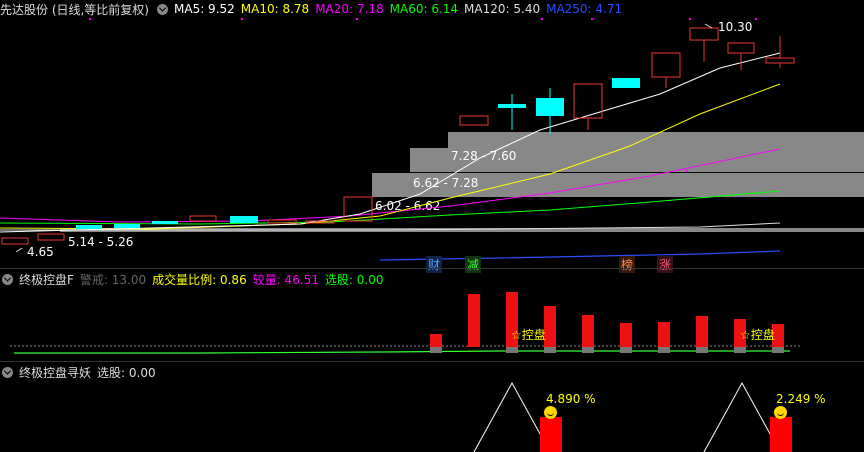  What do you see at coordinates (199, 279) in the screenshot?
I see `panel2-ratio: 成交量比例: 0.86` at bounding box center [199, 279].